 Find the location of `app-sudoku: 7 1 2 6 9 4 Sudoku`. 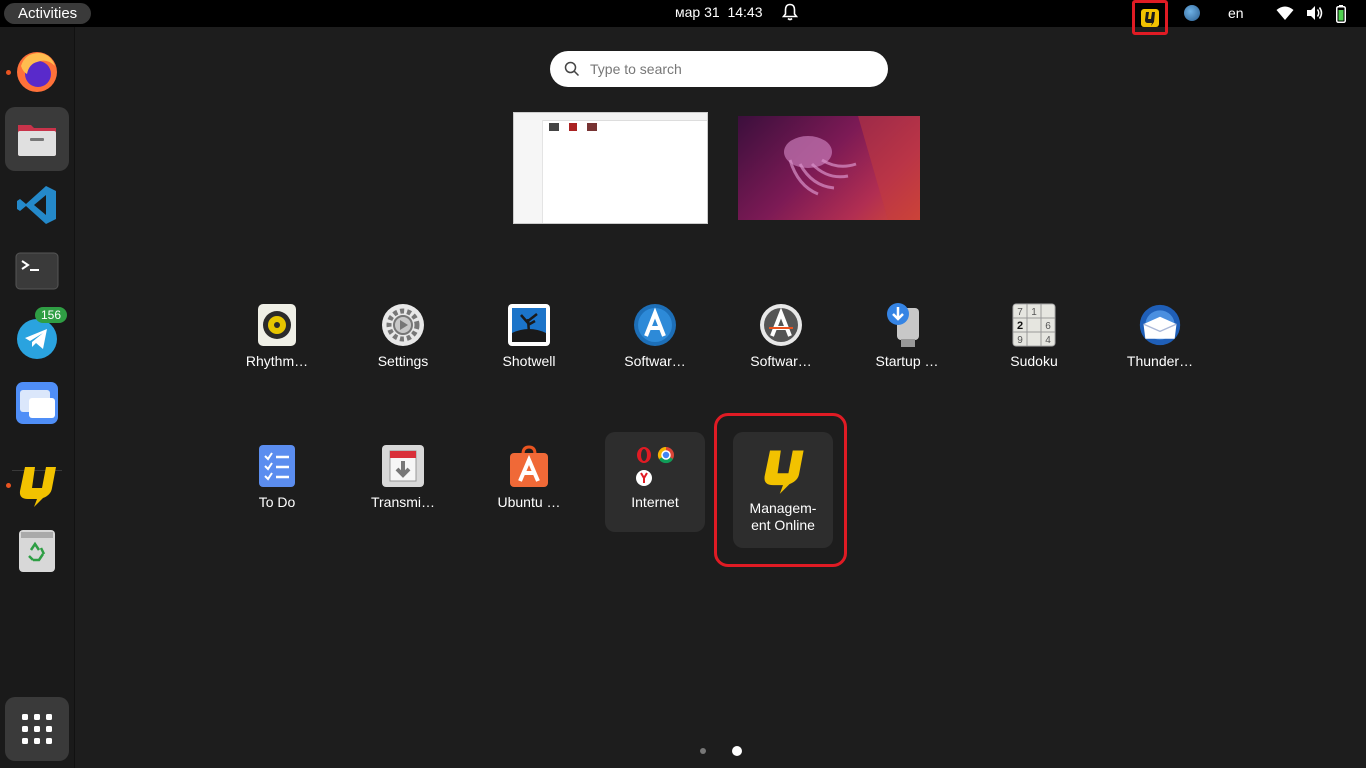

app-sudoku: 7 1 2 6 9 4 Sudoku is located at coordinates (1034, 341).